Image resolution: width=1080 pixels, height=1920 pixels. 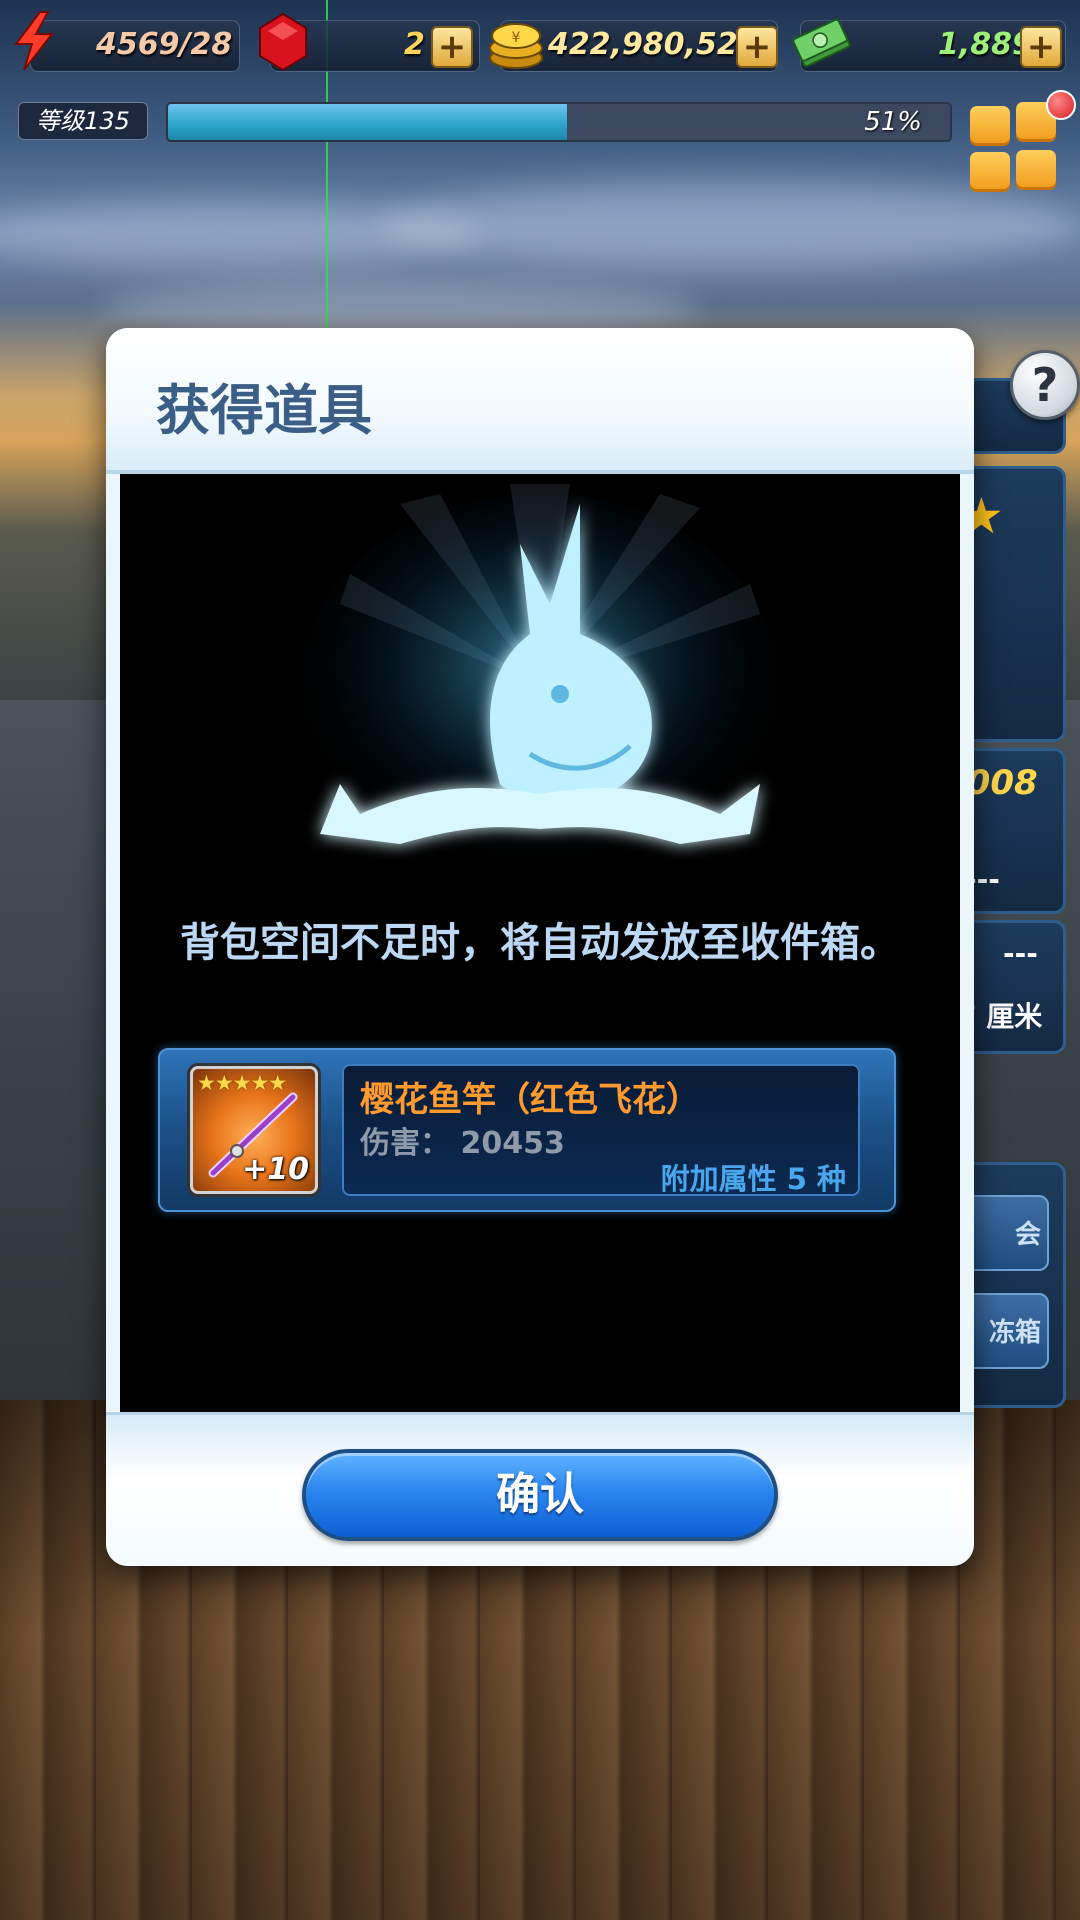 I want to click on item-name: 樱花鱼竿（红色飞花）, so click(x=530, y=1100).